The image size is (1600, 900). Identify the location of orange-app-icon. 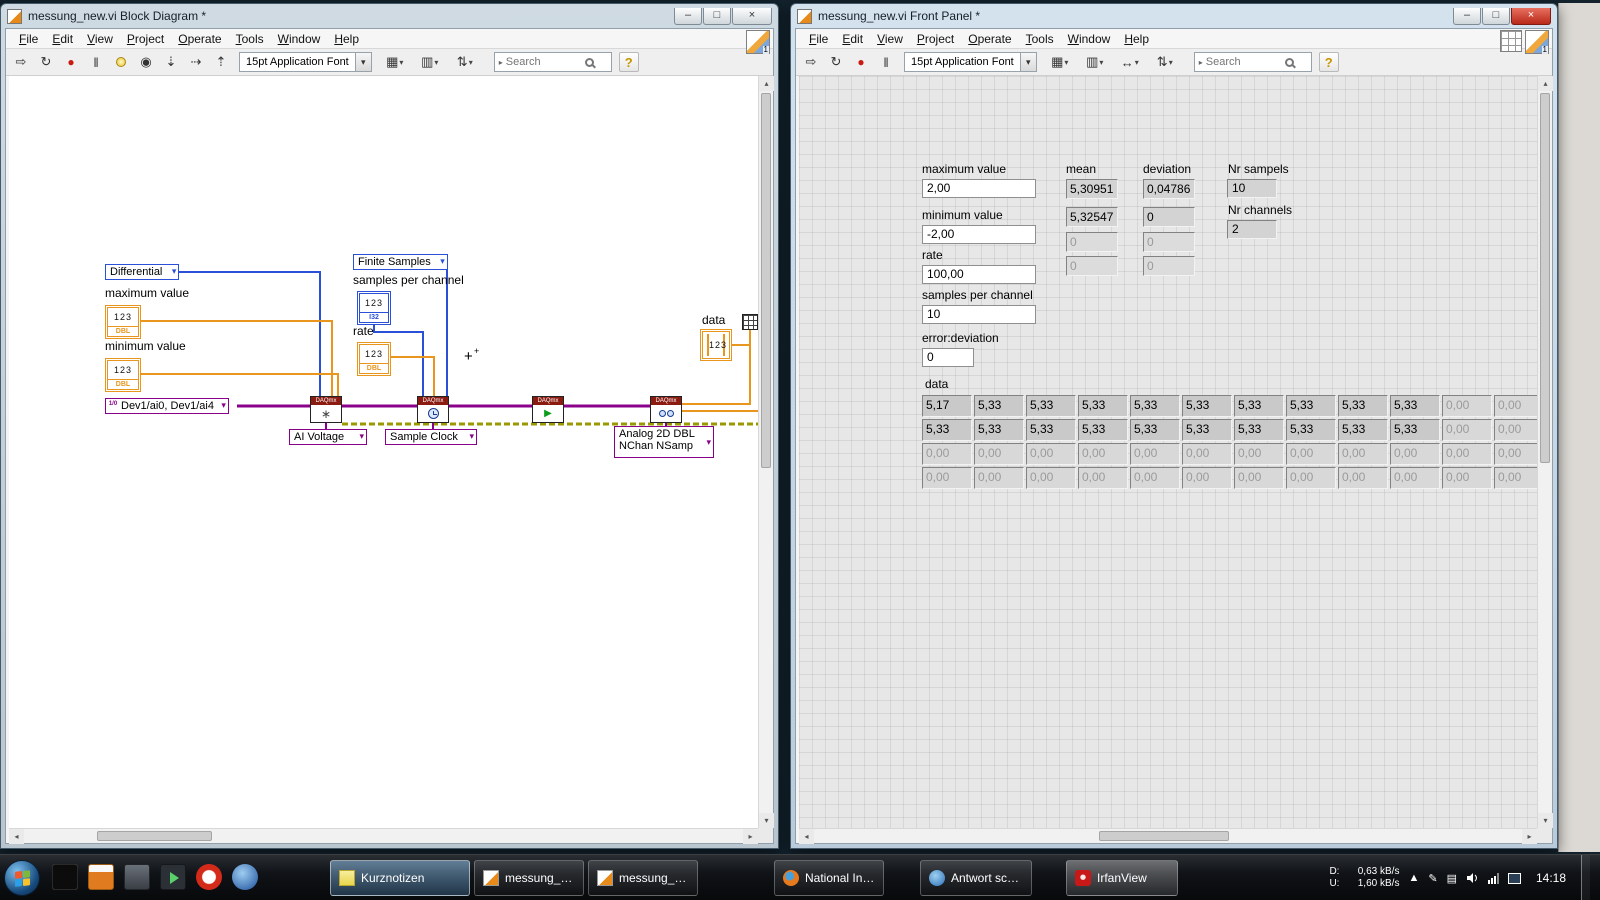
(101, 877).